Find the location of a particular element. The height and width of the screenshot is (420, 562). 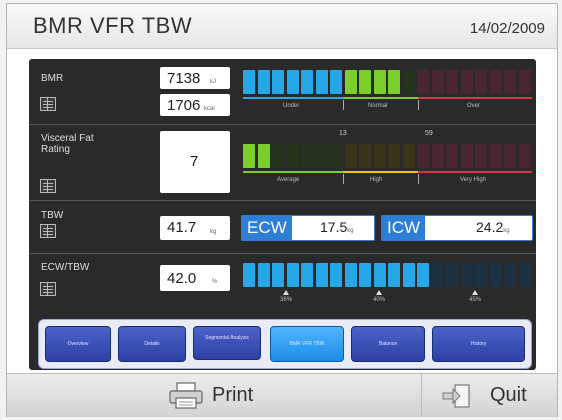

tab-bmr-vfr-tbw: BMR VFR TBW is located at coordinates (307, 344).